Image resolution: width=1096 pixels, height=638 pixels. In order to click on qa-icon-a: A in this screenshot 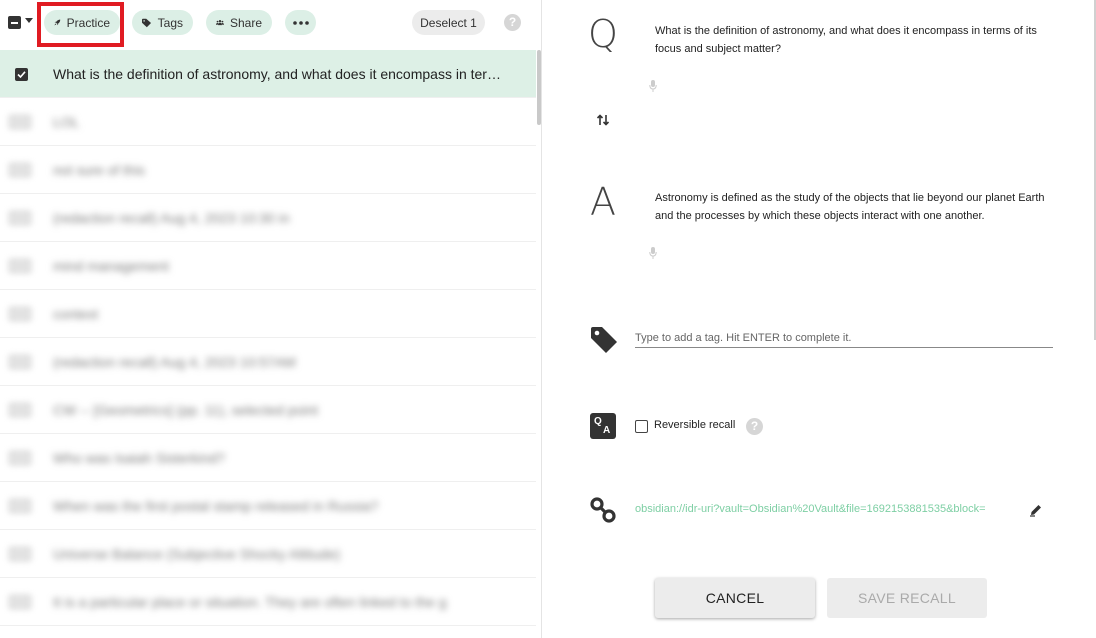, I will do `click(607, 430)`.